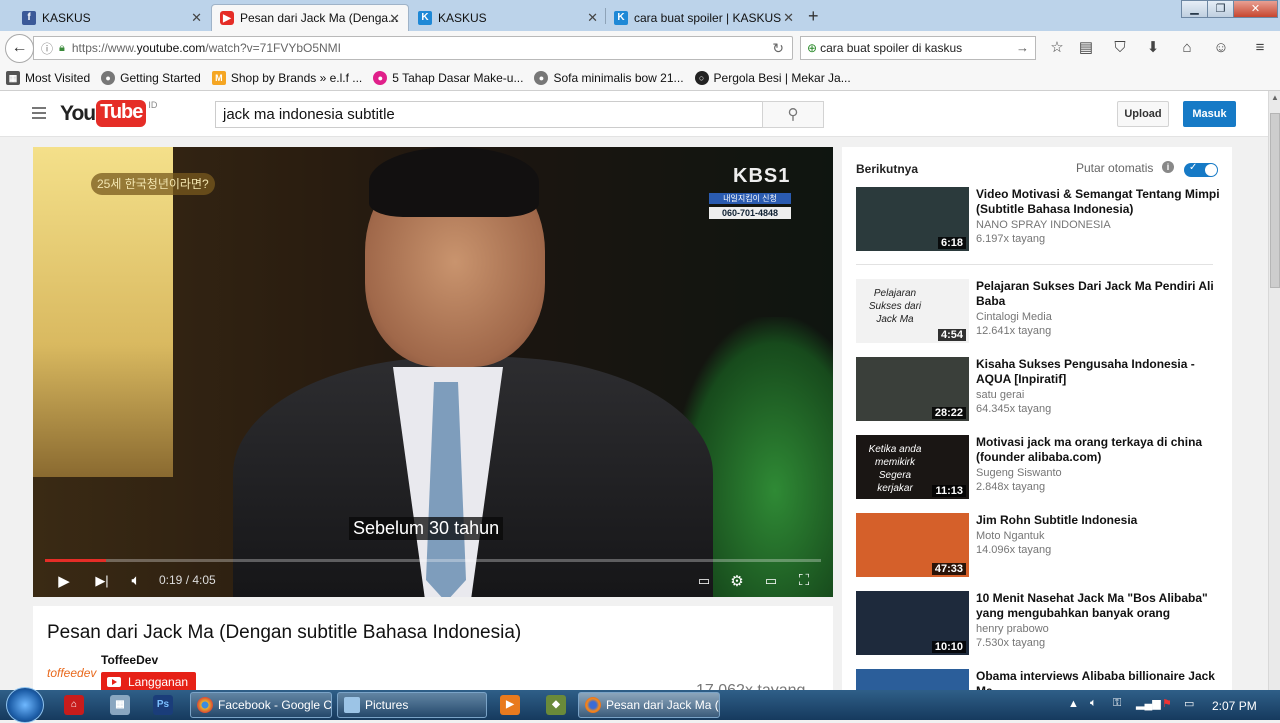 The height and width of the screenshot is (723, 1280). What do you see at coordinates (129, 660) in the screenshot?
I see `channel-name: ToffeeDev` at bounding box center [129, 660].